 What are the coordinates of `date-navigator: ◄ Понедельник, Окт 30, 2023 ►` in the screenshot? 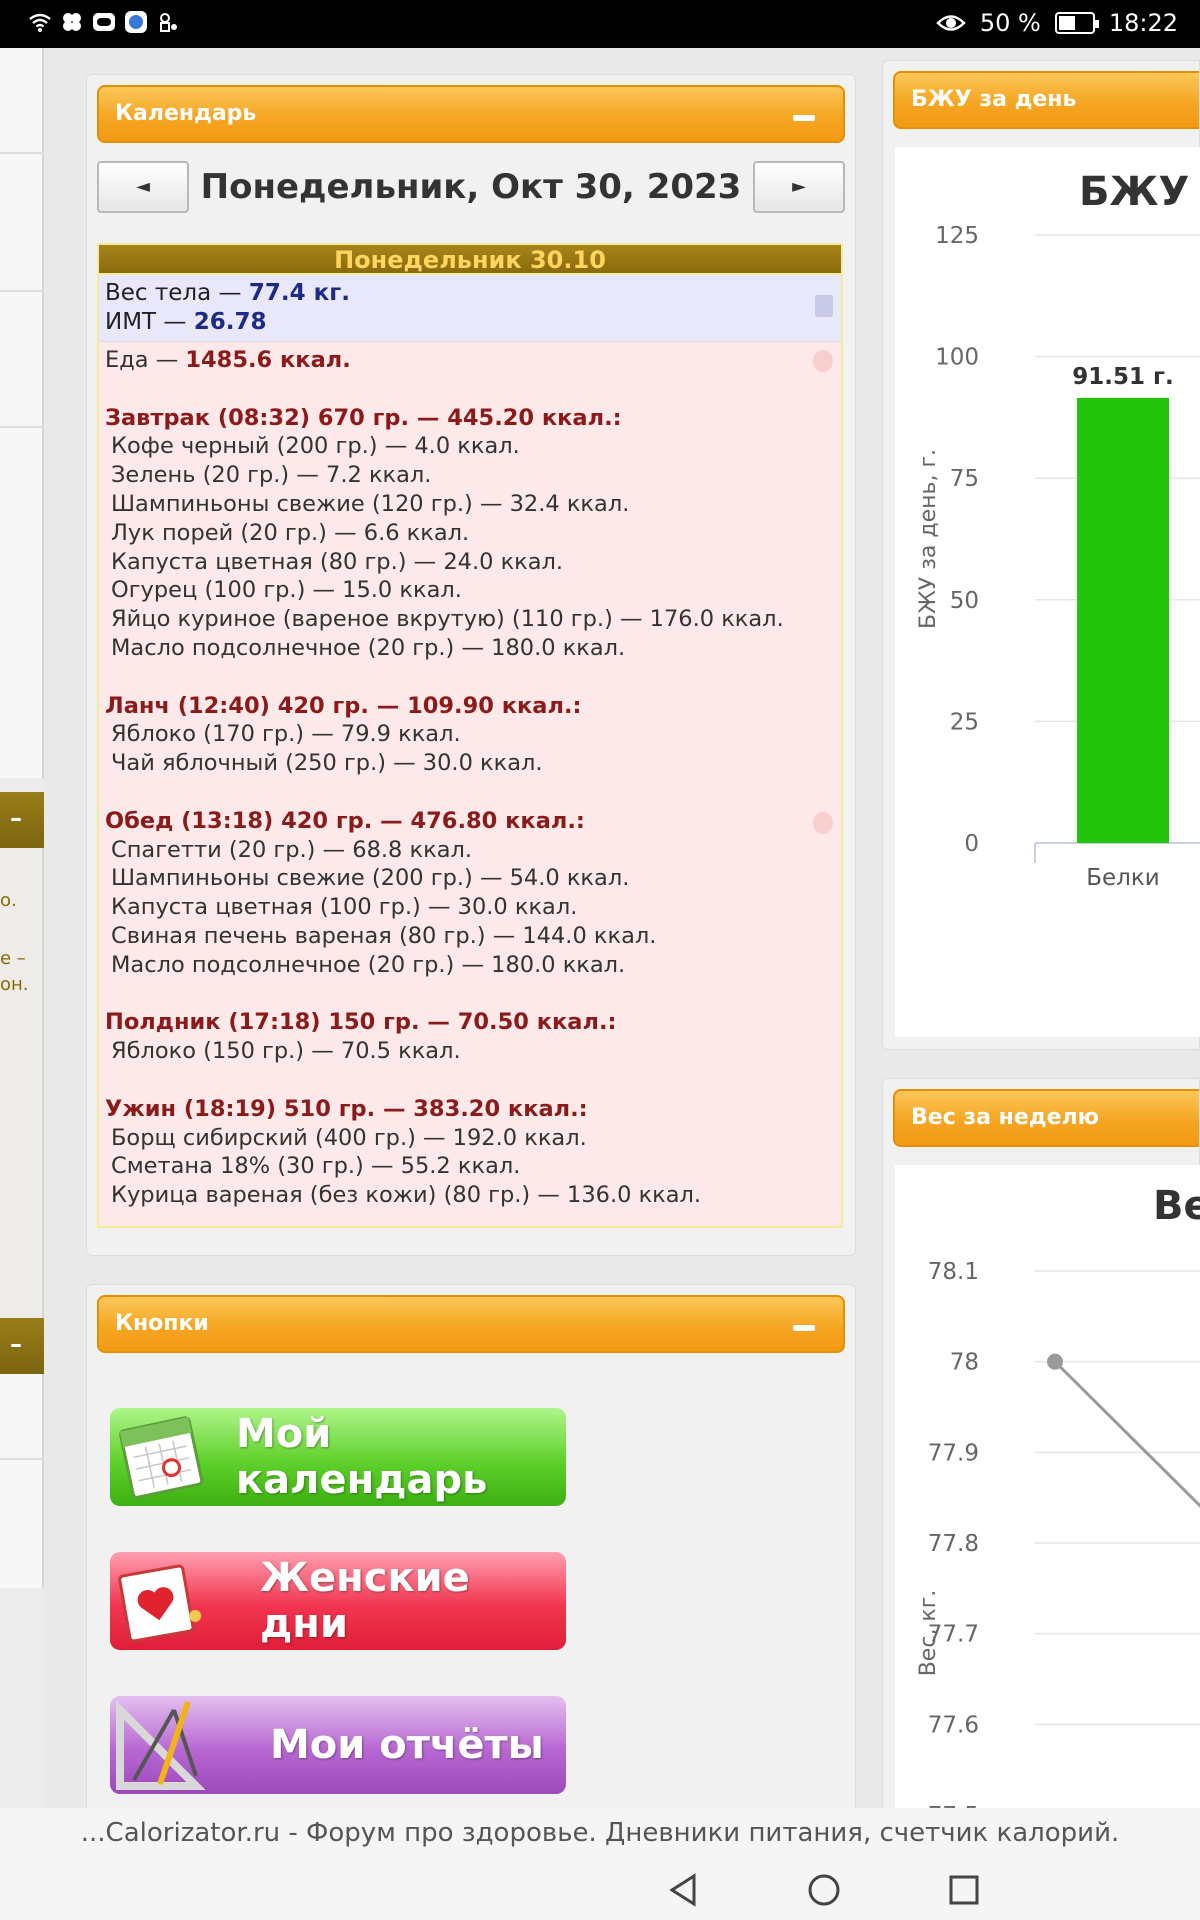 It's located at (471, 183).